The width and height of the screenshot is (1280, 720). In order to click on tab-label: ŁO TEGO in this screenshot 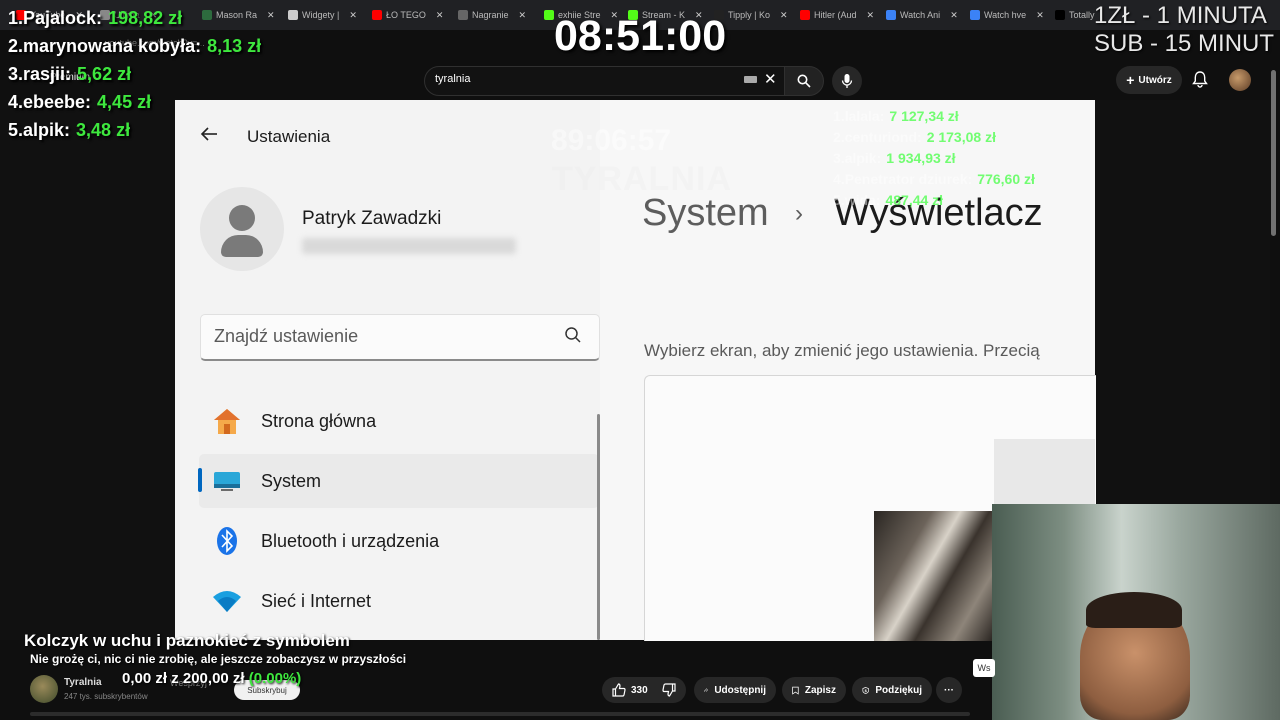, I will do `click(406, 15)`.